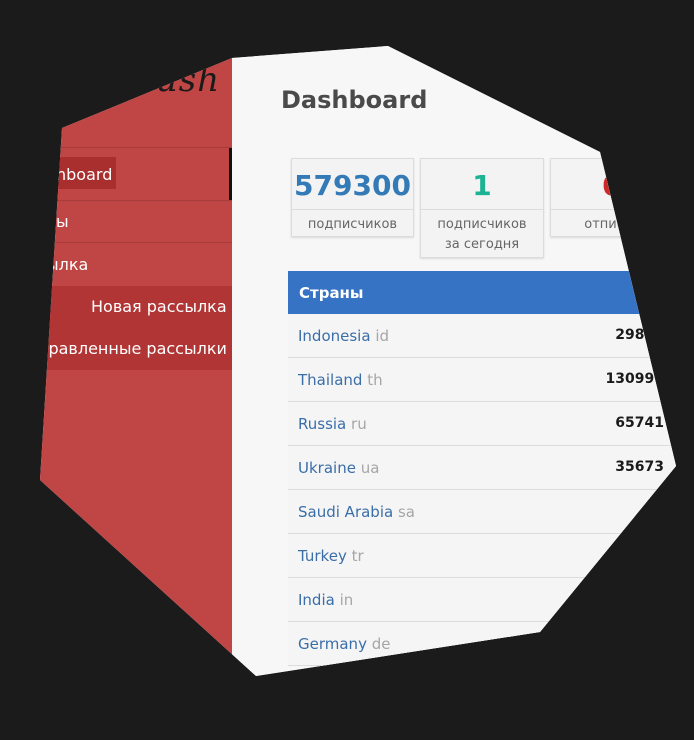 The image size is (694, 740). Describe the element at coordinates (331, 556) in the screenshot. I see `country-link: Turkey tr` at that location.